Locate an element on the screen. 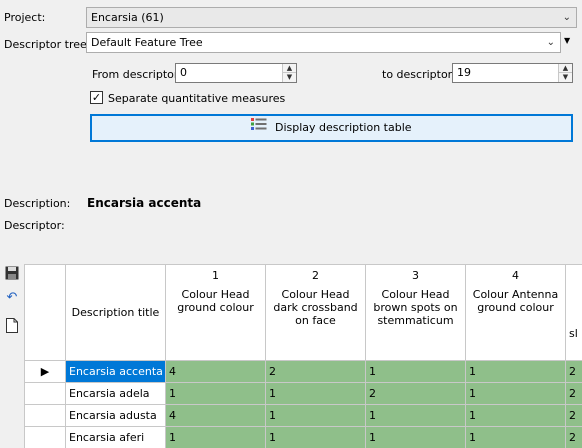  column-header-2: 2 Colour Head dark crossband on face is located at coordinates (315, 312).